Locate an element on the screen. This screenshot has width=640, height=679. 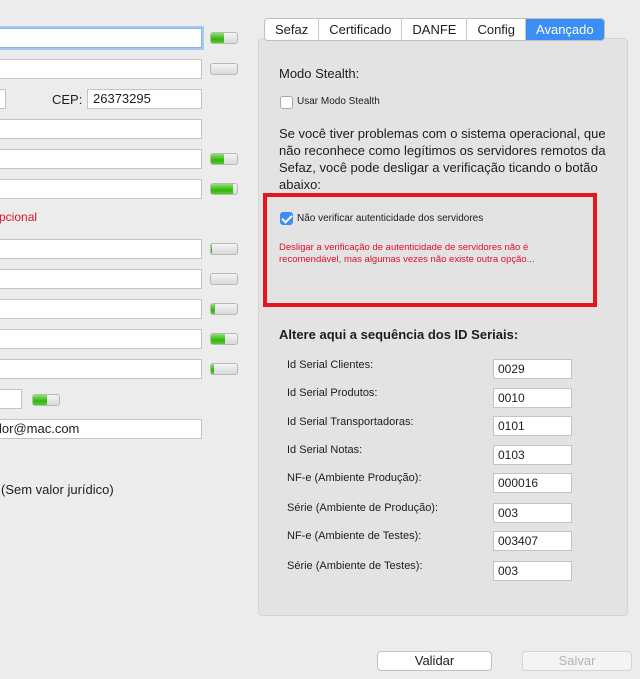
cep-label: CEP: is located at coordinates (67, 99).